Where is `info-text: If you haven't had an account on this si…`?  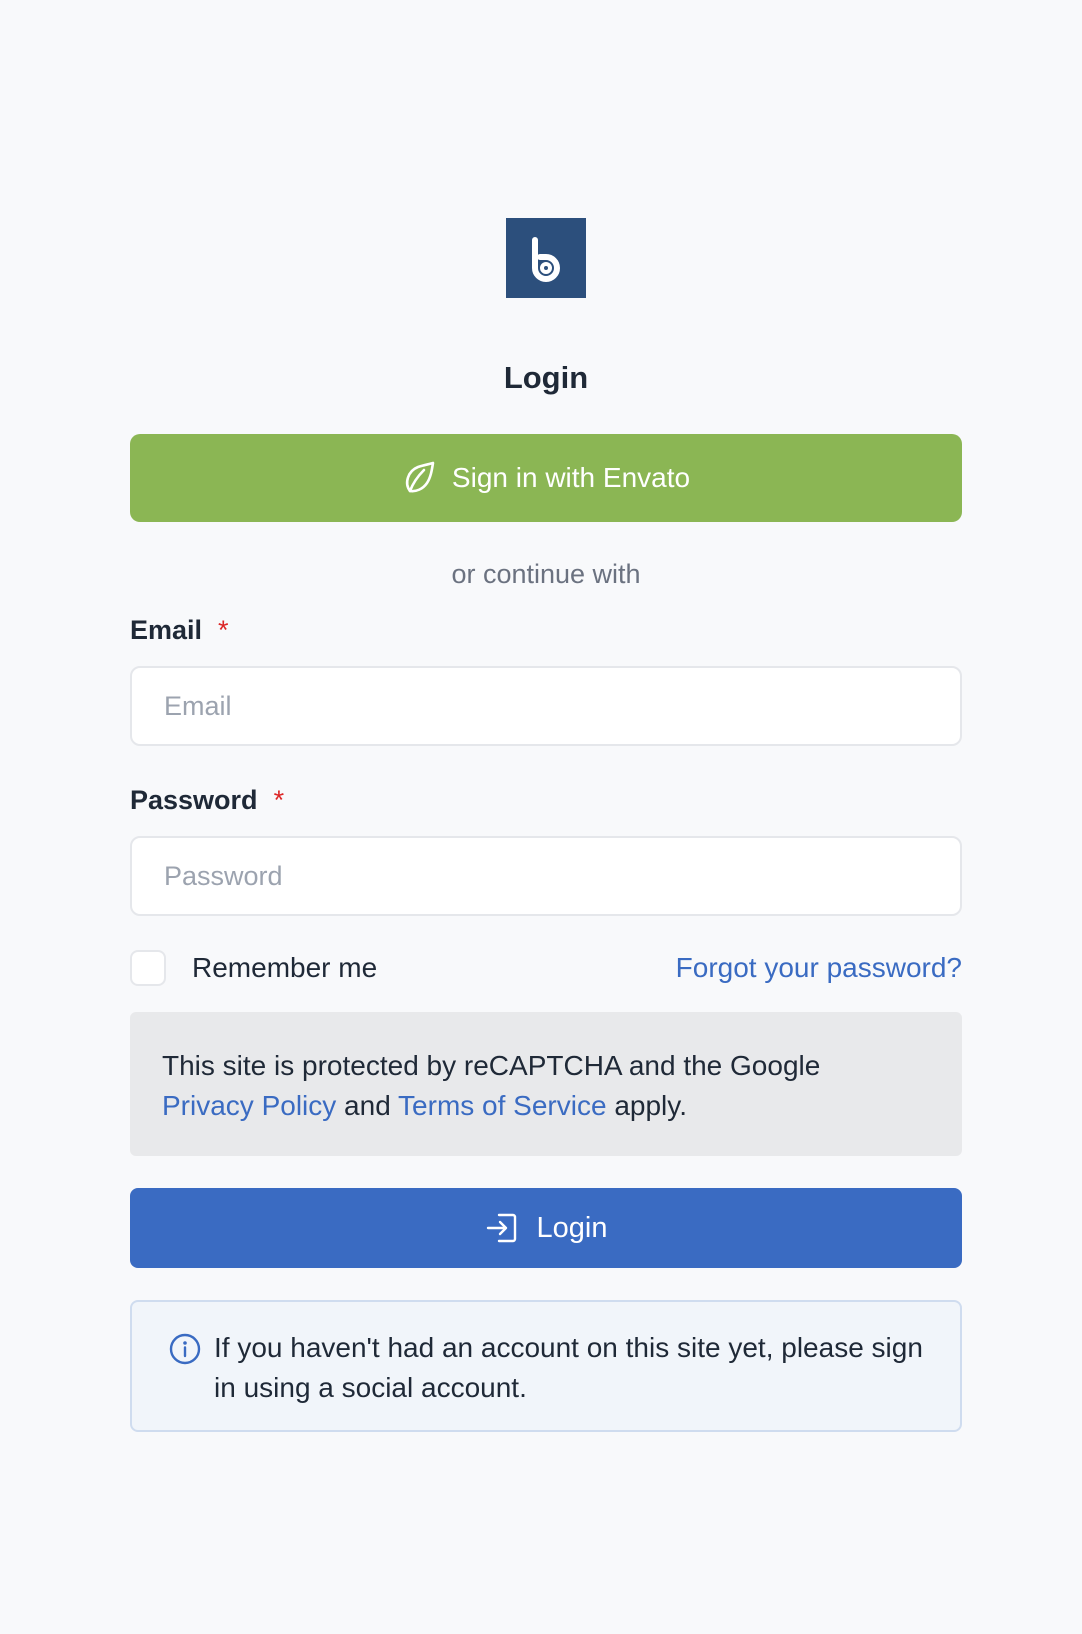
info-text: If you haven't had an account on this si… is located at coordinates (568, 1367).